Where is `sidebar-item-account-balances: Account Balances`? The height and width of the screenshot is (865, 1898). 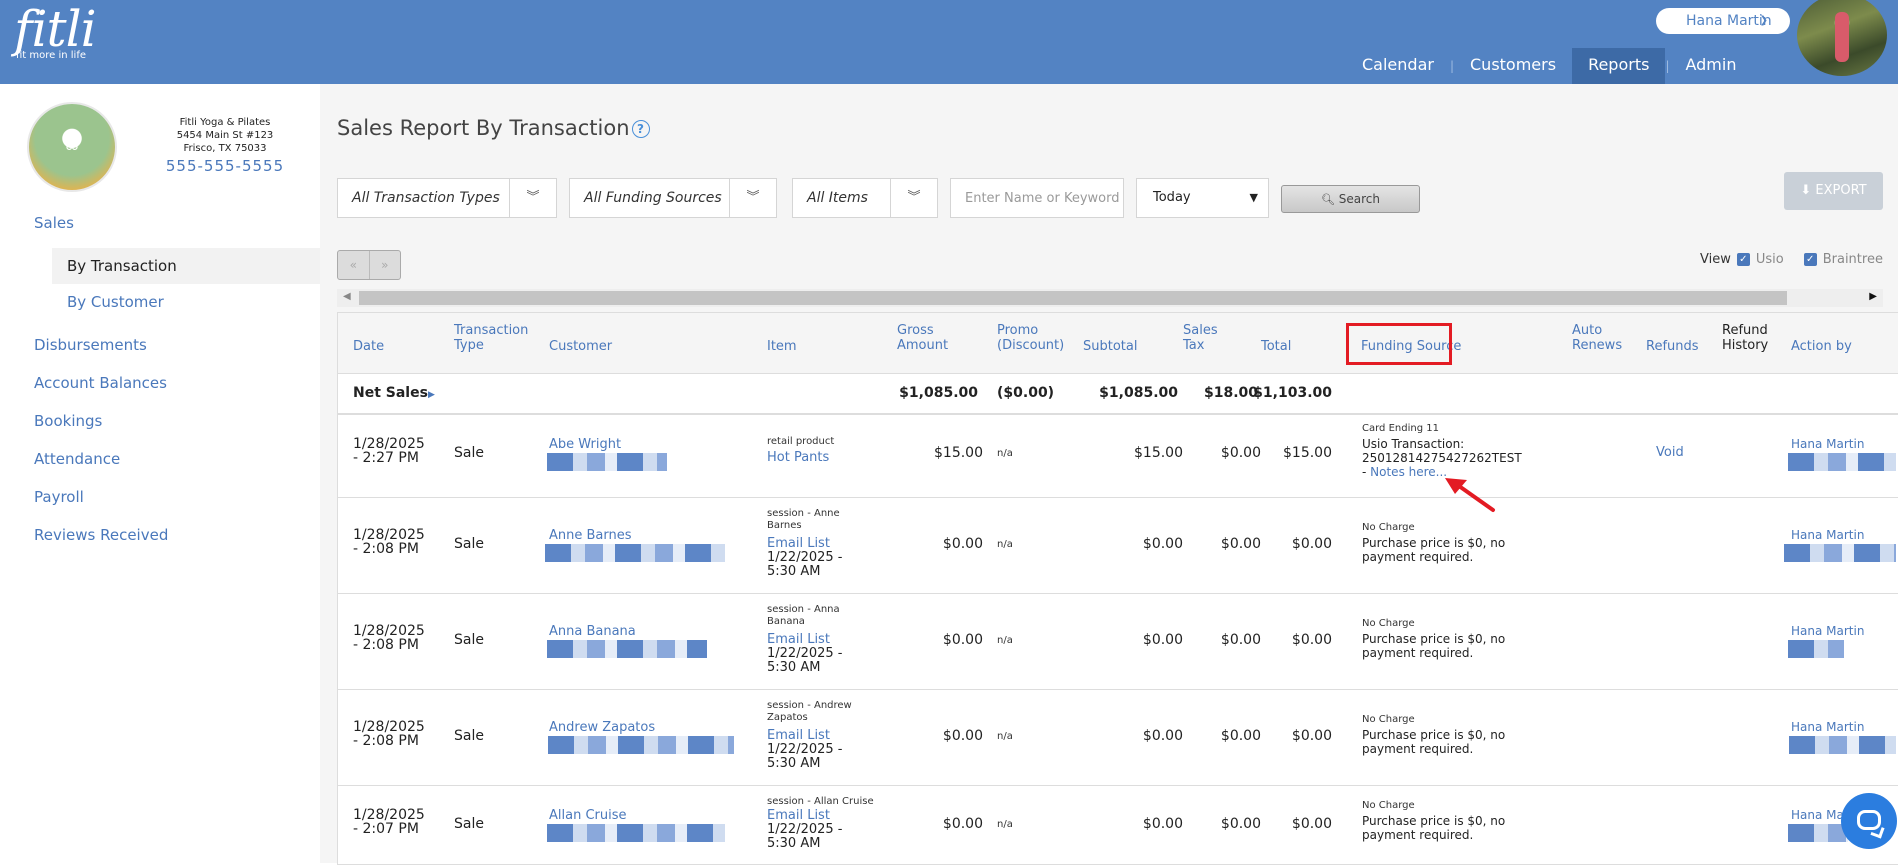
sidebar-item-account-balances: Account Balances is located at coordinates (160, 389).